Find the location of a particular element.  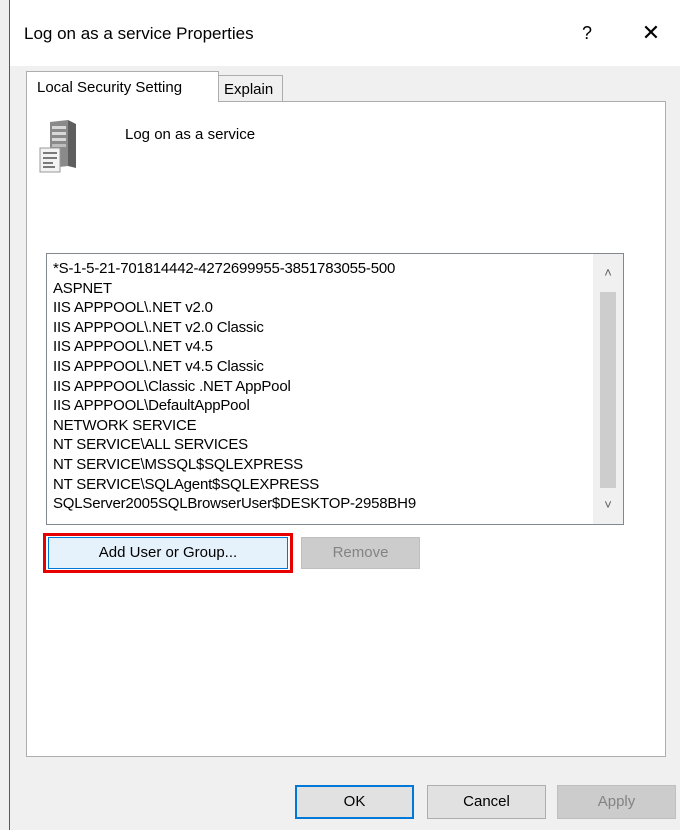

window-title: Log on as a service Properties is located at coordinates (139, 33).